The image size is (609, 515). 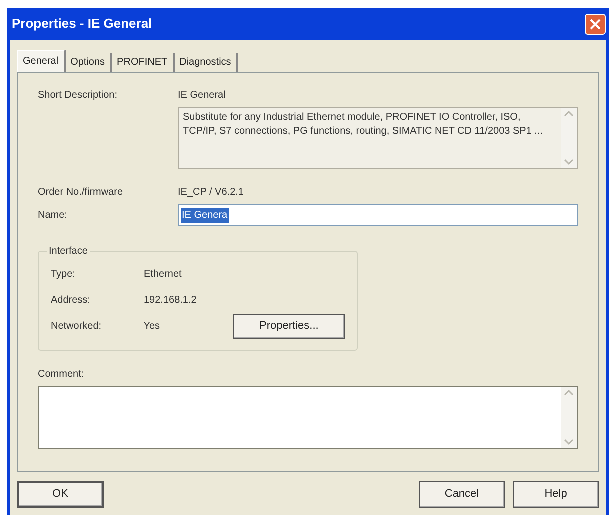 I want to click on close-icon, so click(x=595, y=24).